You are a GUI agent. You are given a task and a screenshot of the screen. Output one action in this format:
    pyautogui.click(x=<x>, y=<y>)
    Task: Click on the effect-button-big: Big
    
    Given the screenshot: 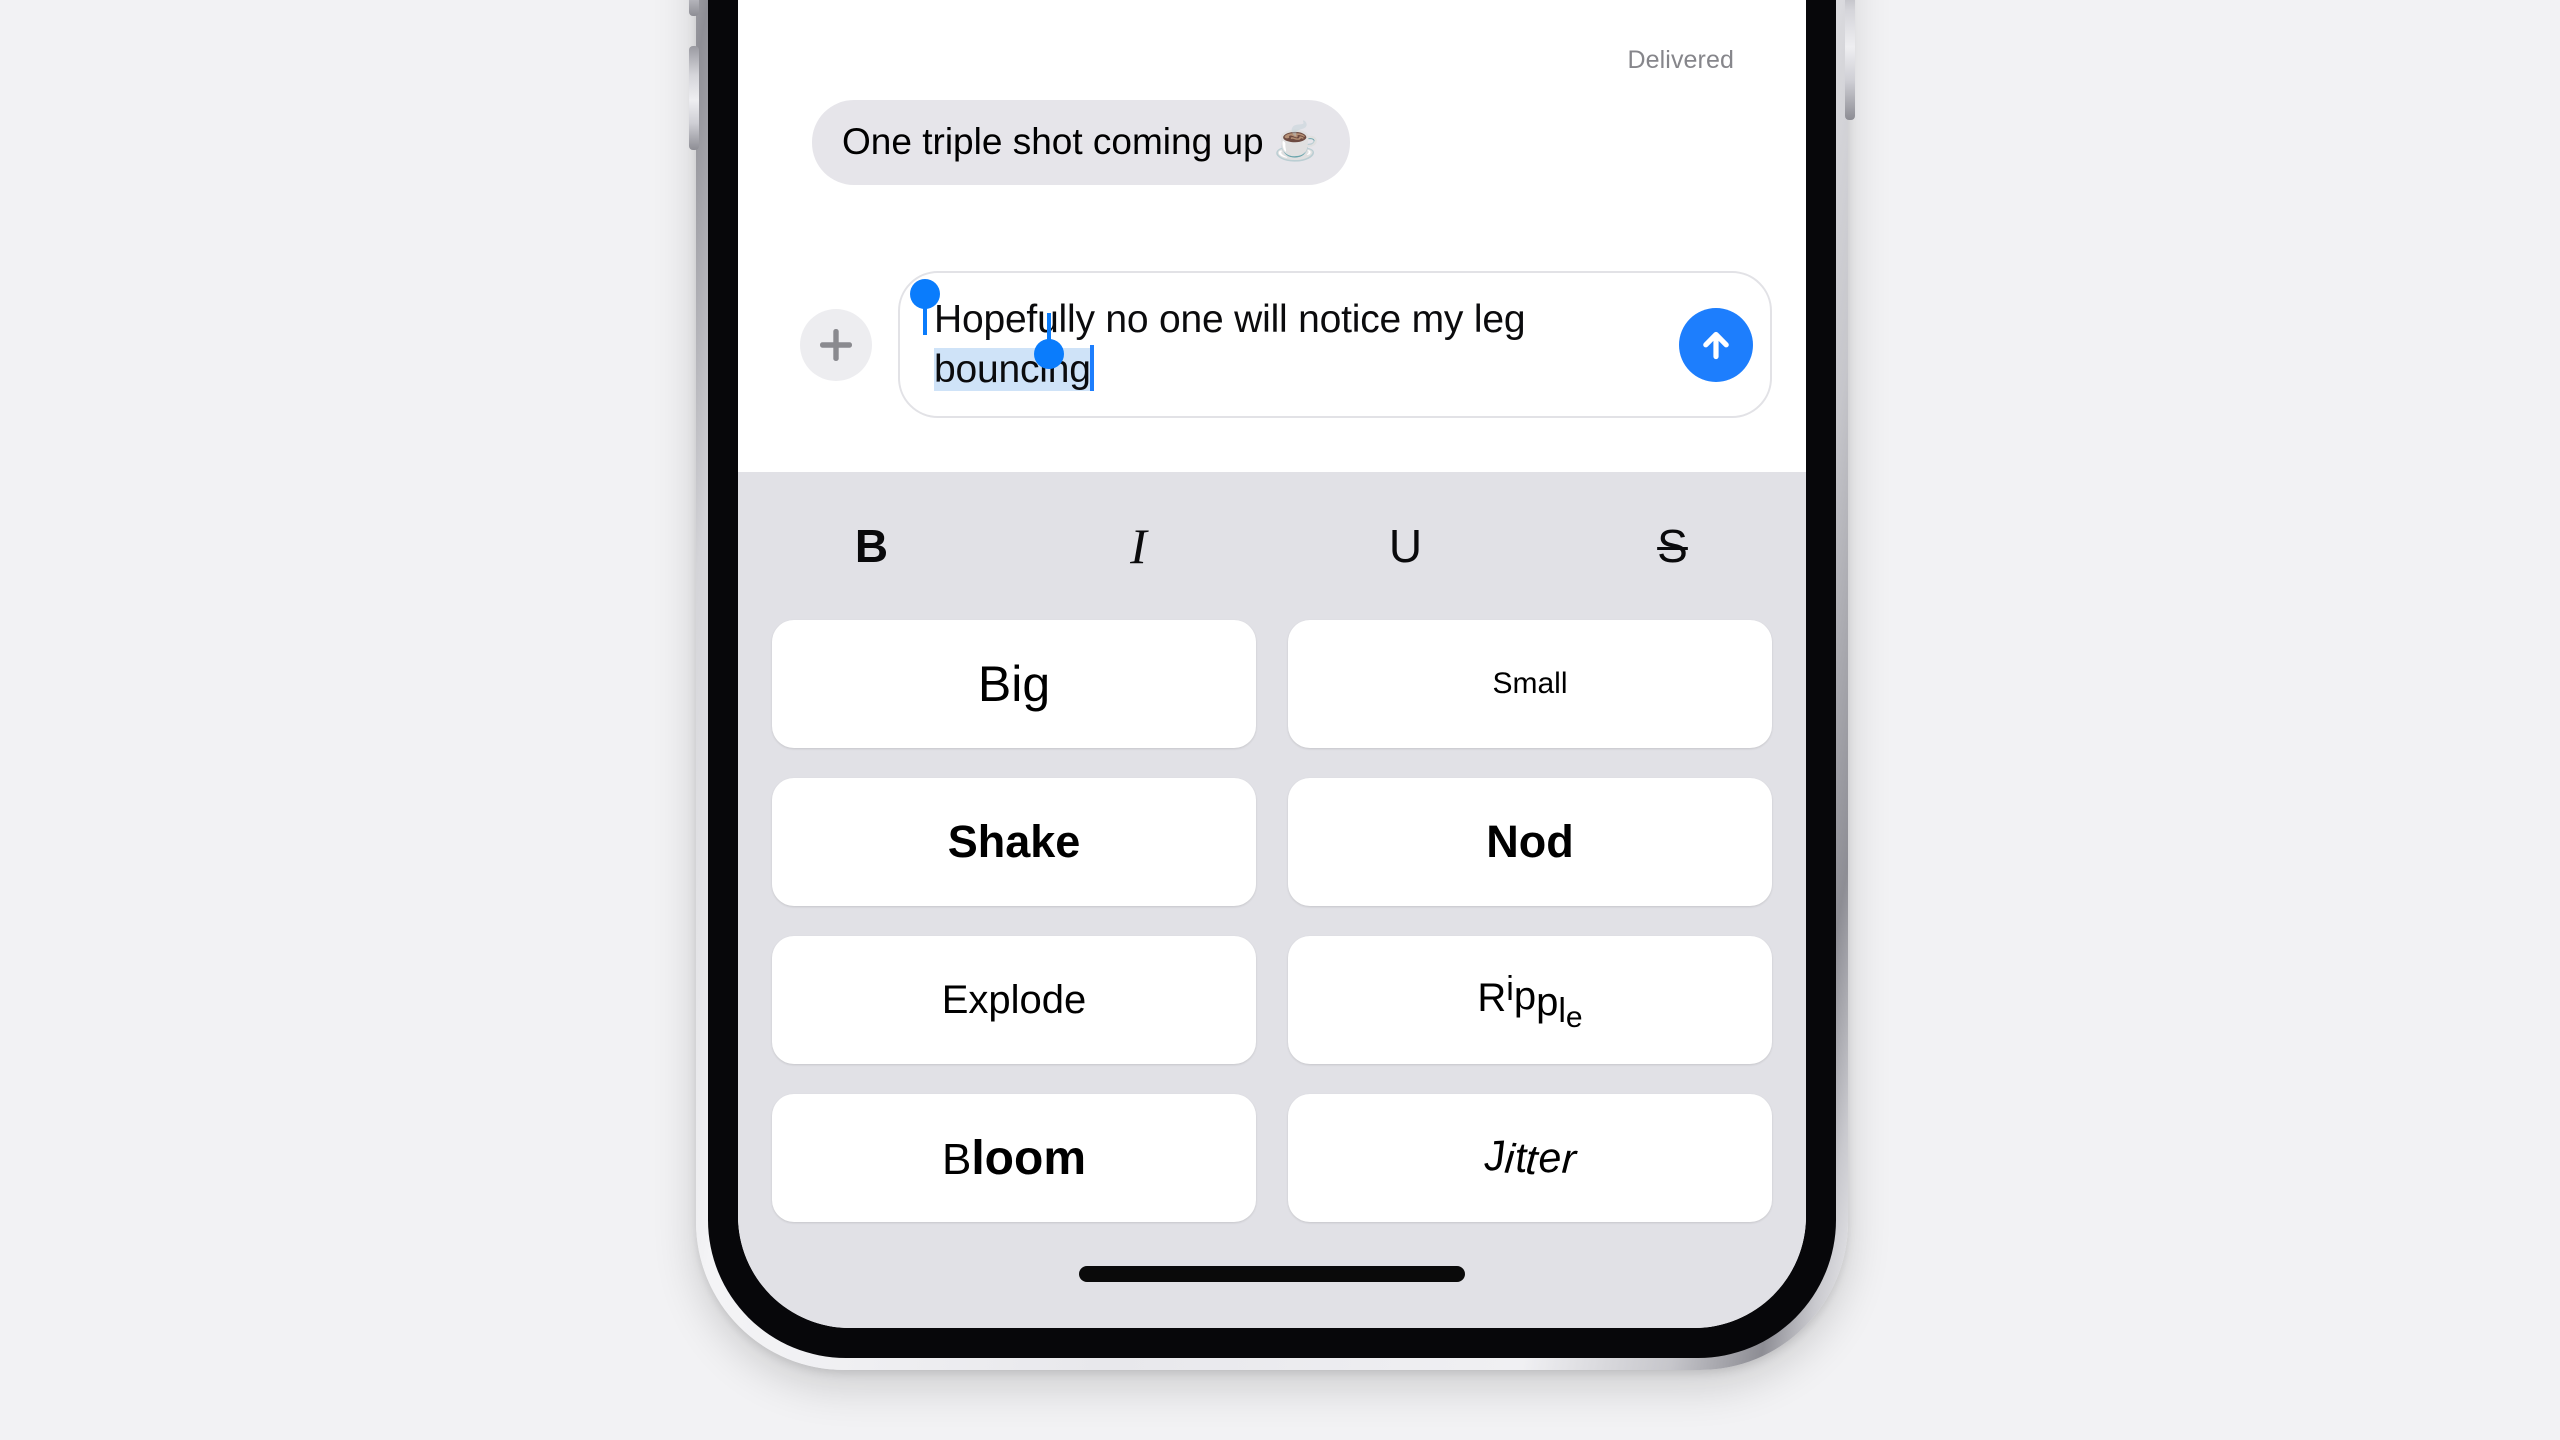 What is the action you would take?
    pyautogui.click(x=1014, y=684)
    